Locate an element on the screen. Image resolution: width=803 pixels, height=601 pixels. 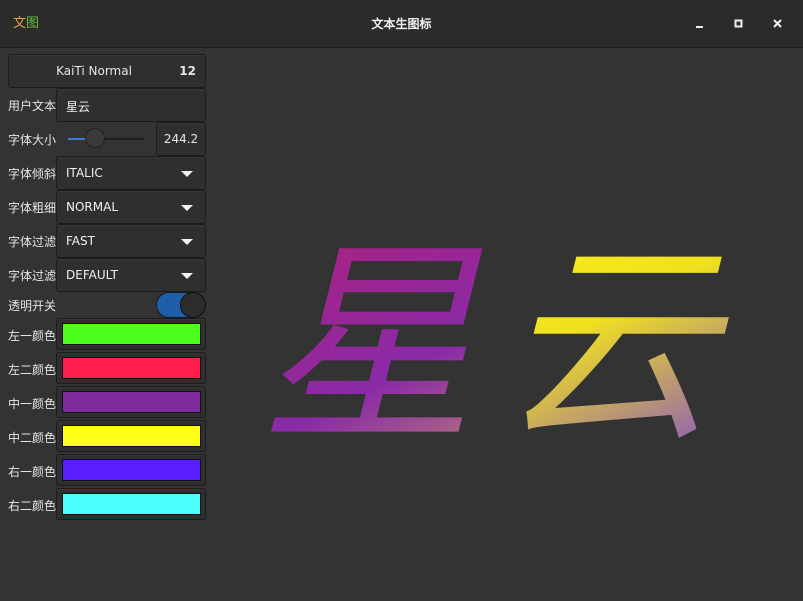
font-weight-dropdown: NORMAL is located at coordinates (131, 207).